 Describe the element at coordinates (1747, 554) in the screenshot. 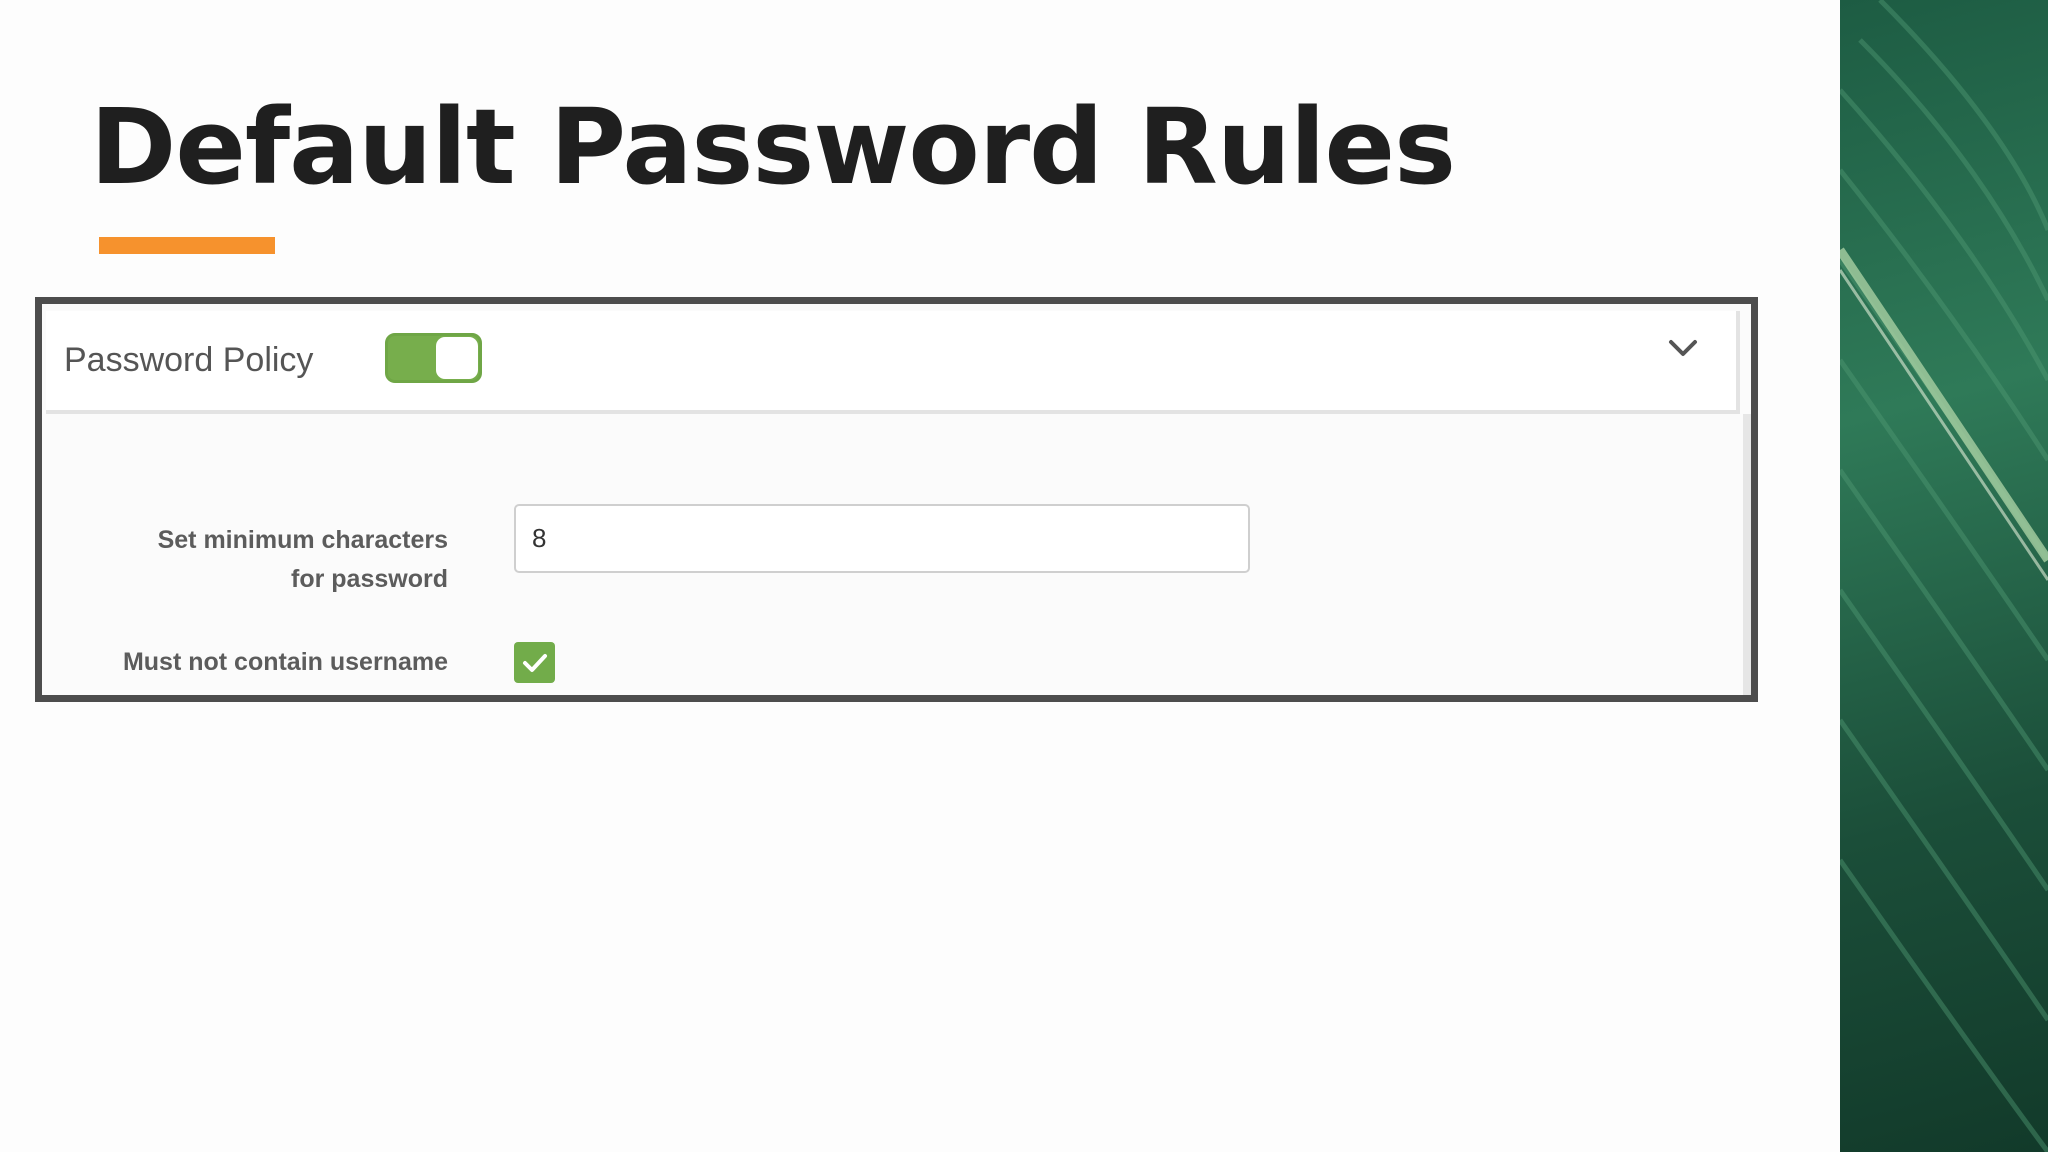

I see `panel-right-edge` at that location.